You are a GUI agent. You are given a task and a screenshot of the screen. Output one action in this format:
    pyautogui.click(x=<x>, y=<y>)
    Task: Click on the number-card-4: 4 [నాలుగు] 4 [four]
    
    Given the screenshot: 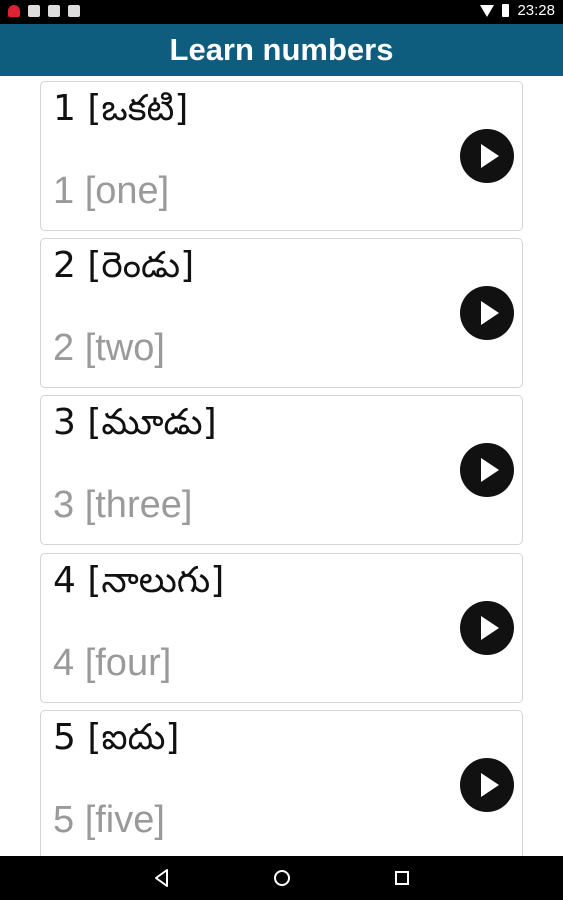 What is the action you would take?
    pyautogui.click(x=281, y=628)
    